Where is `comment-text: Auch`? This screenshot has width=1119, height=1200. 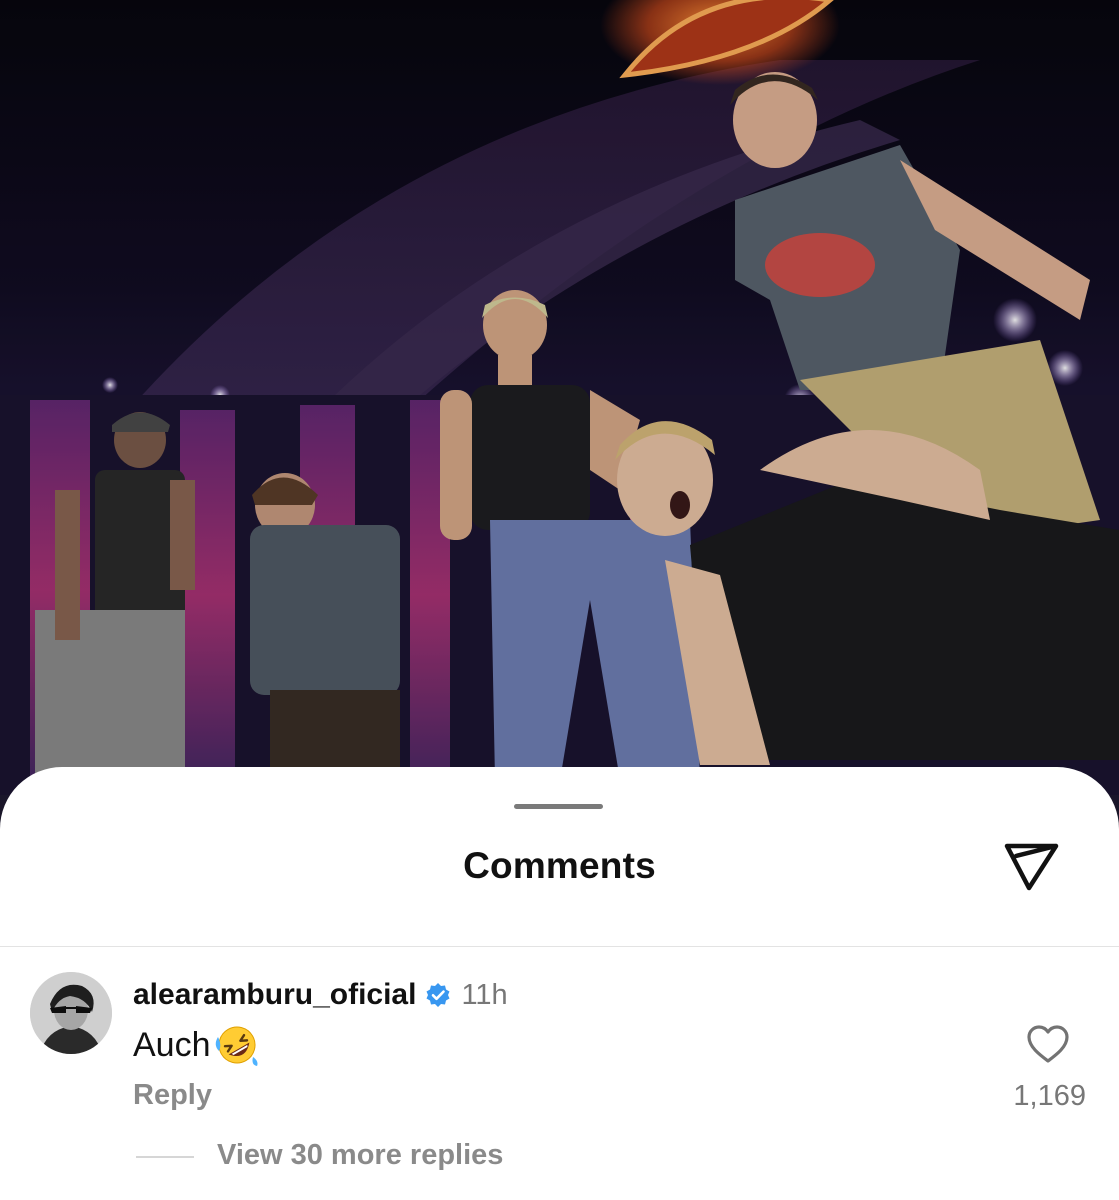 comment-text: Auch is located at coordinates (172, 1044).